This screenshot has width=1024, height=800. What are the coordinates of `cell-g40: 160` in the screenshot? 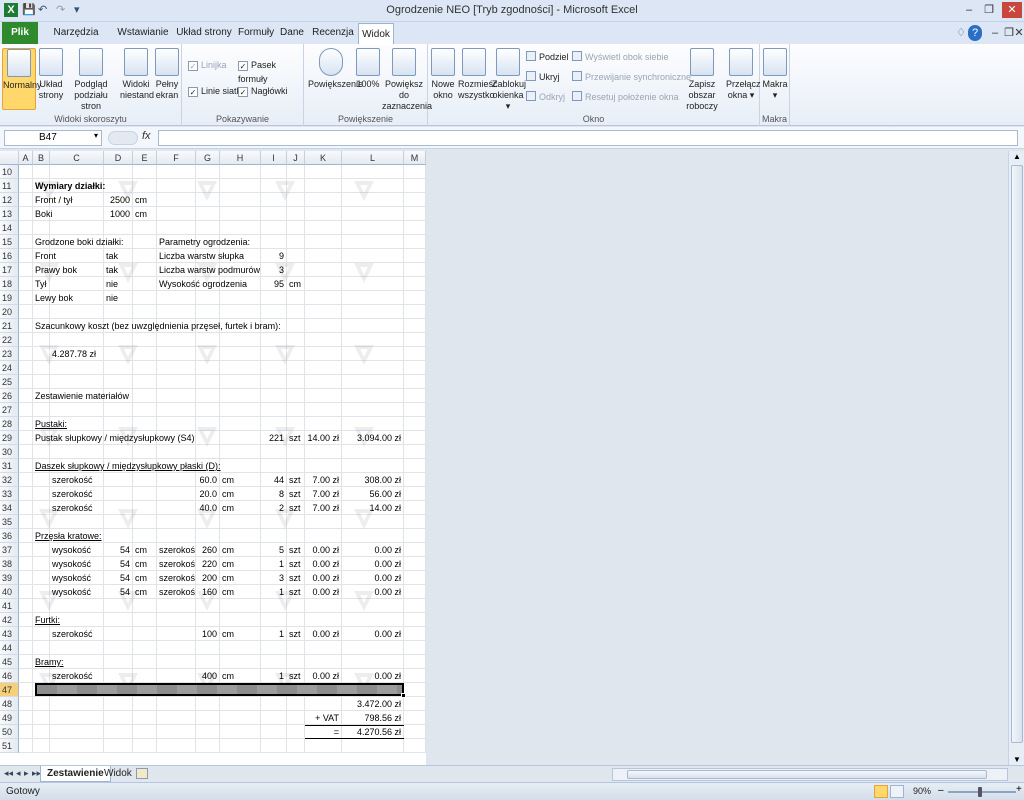 It's located at (206, 592).